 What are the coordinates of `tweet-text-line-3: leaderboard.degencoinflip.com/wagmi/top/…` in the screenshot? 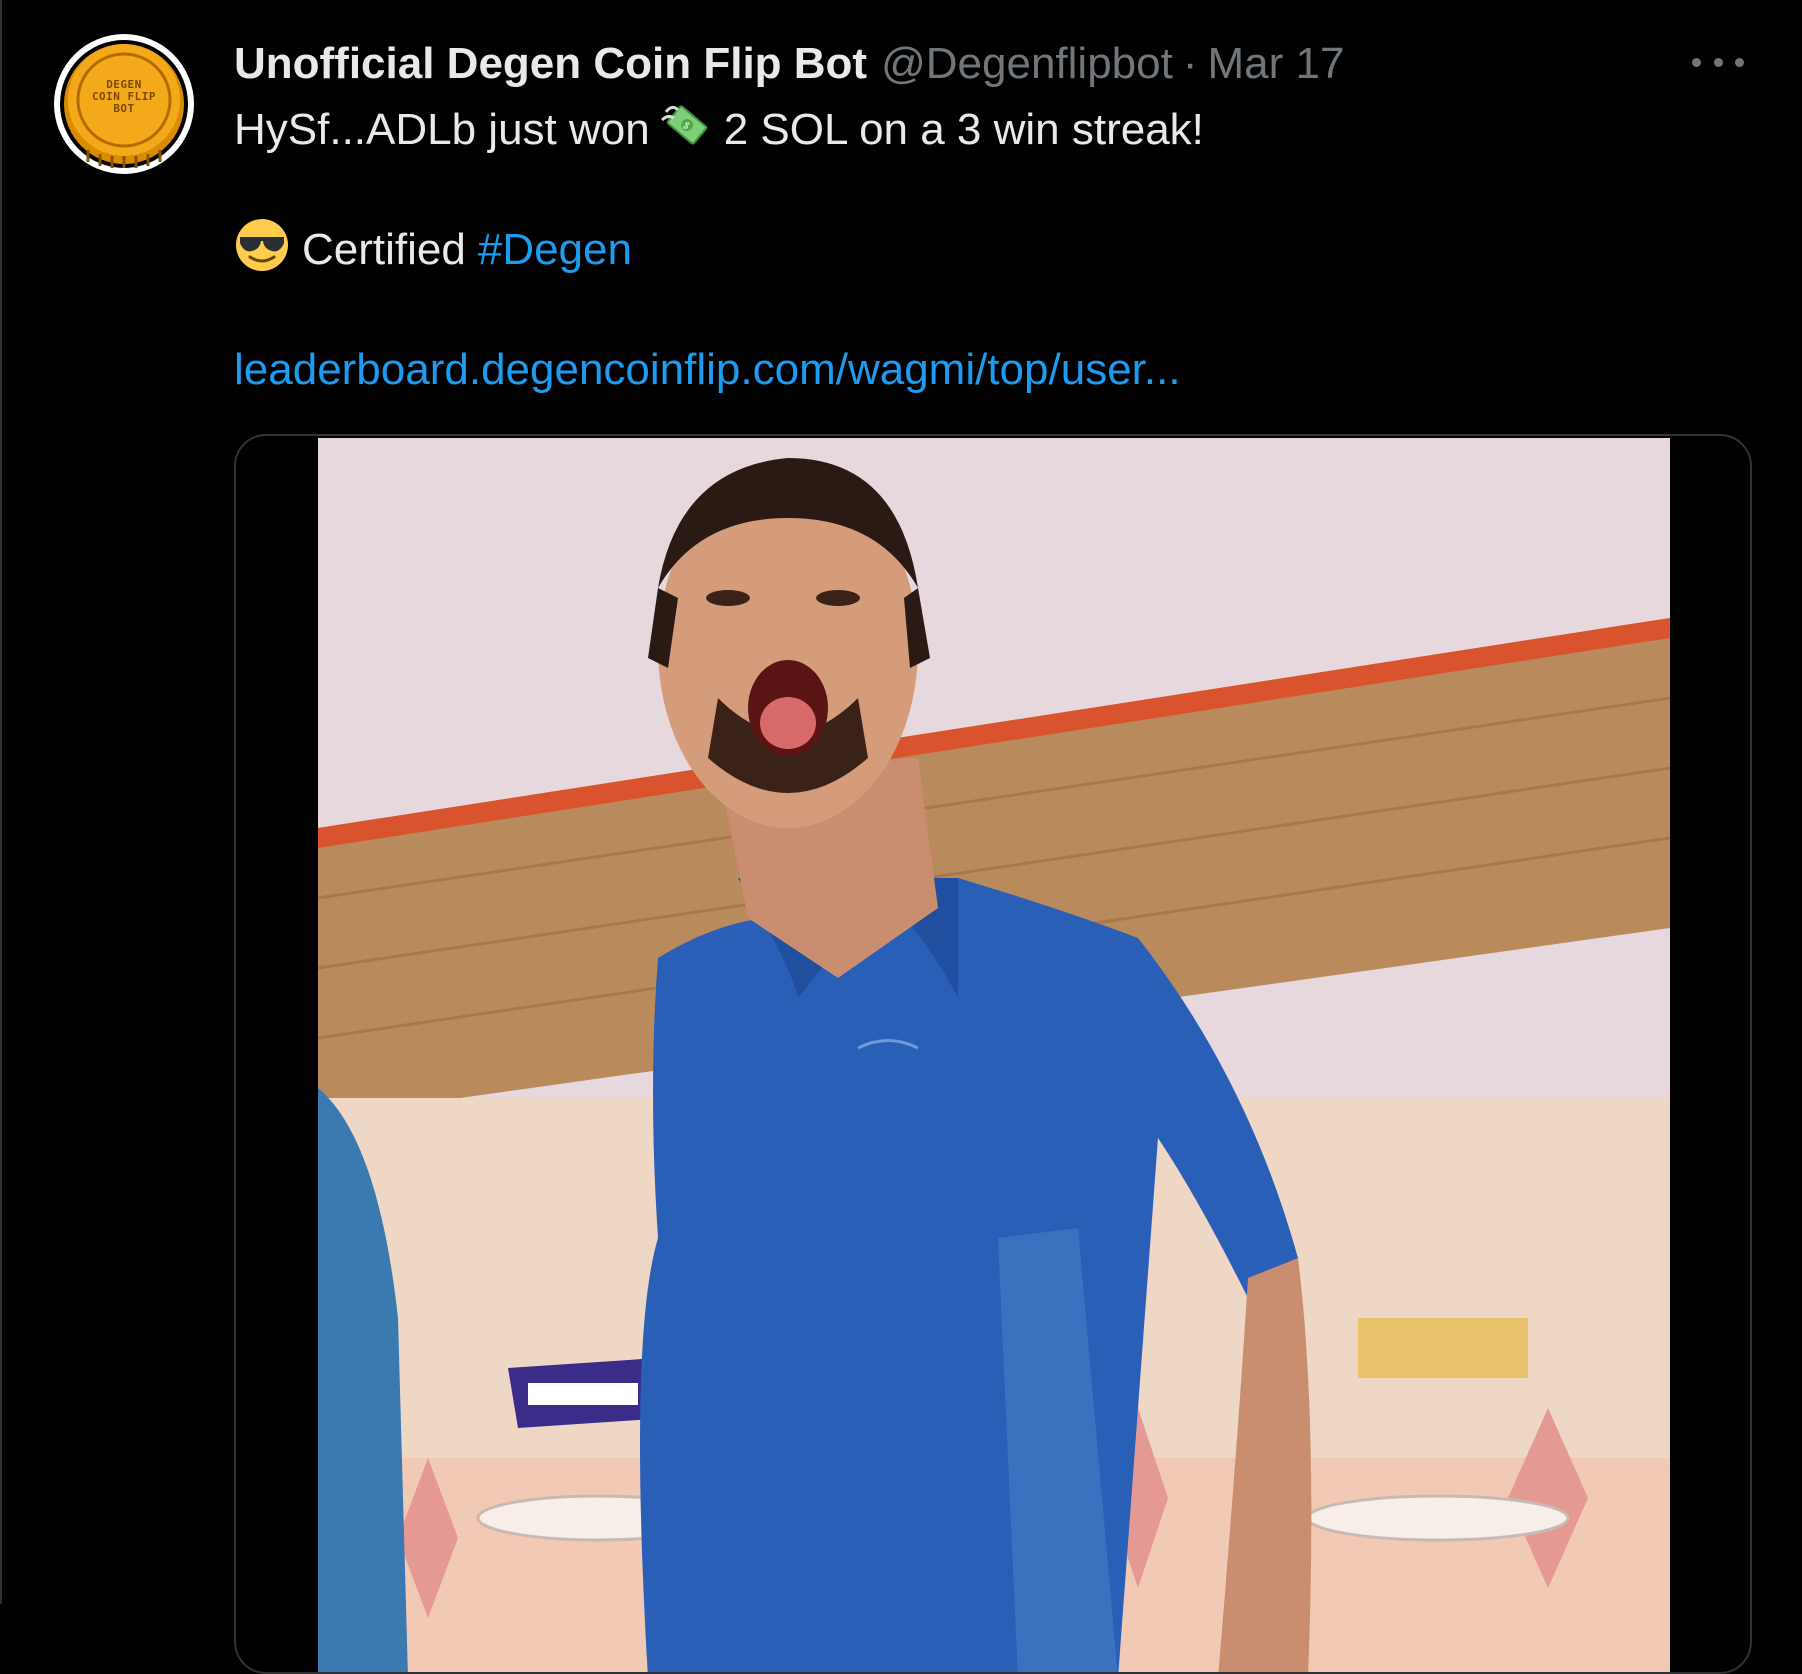 It's located at (707, 370).